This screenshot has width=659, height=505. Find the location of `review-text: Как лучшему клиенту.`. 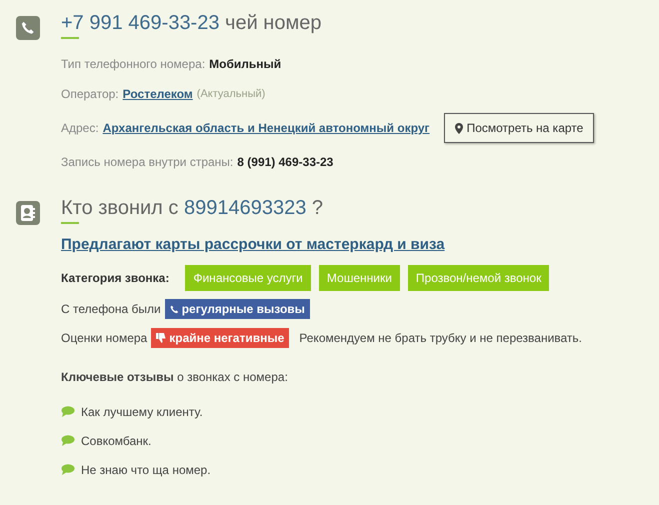

review-text: Как лучшему клиенту. is located at coordinates (142, 411).